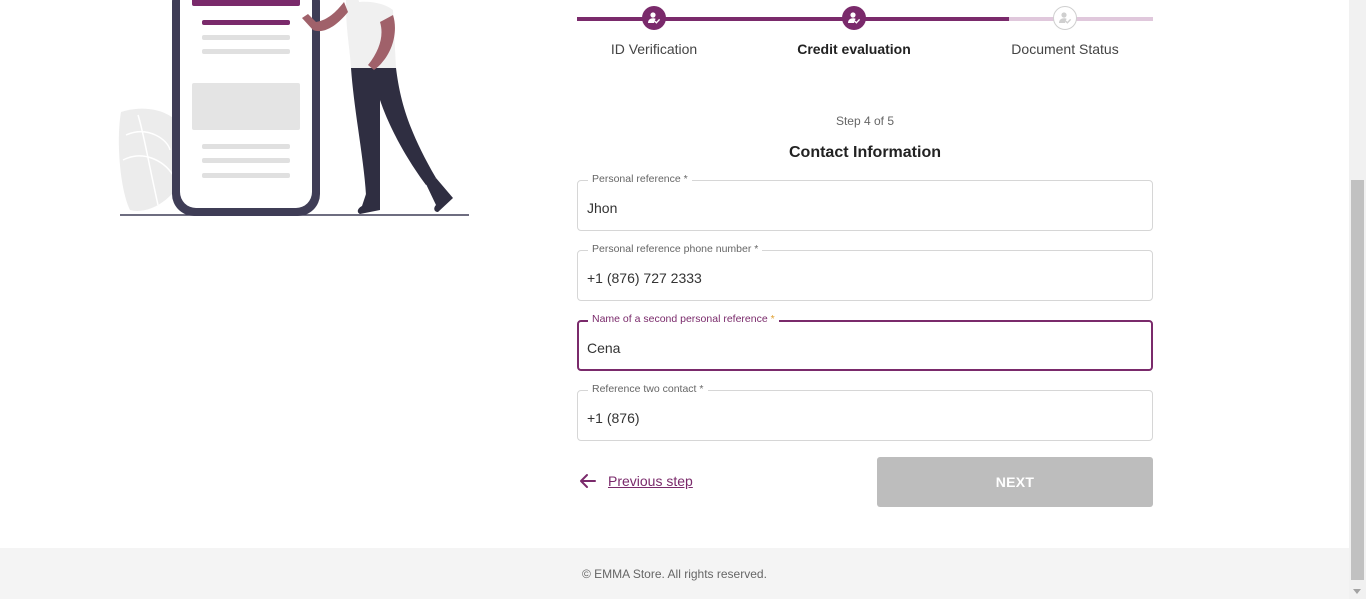  I want to click on step-3-user-check-icon, so click(1065, 18).